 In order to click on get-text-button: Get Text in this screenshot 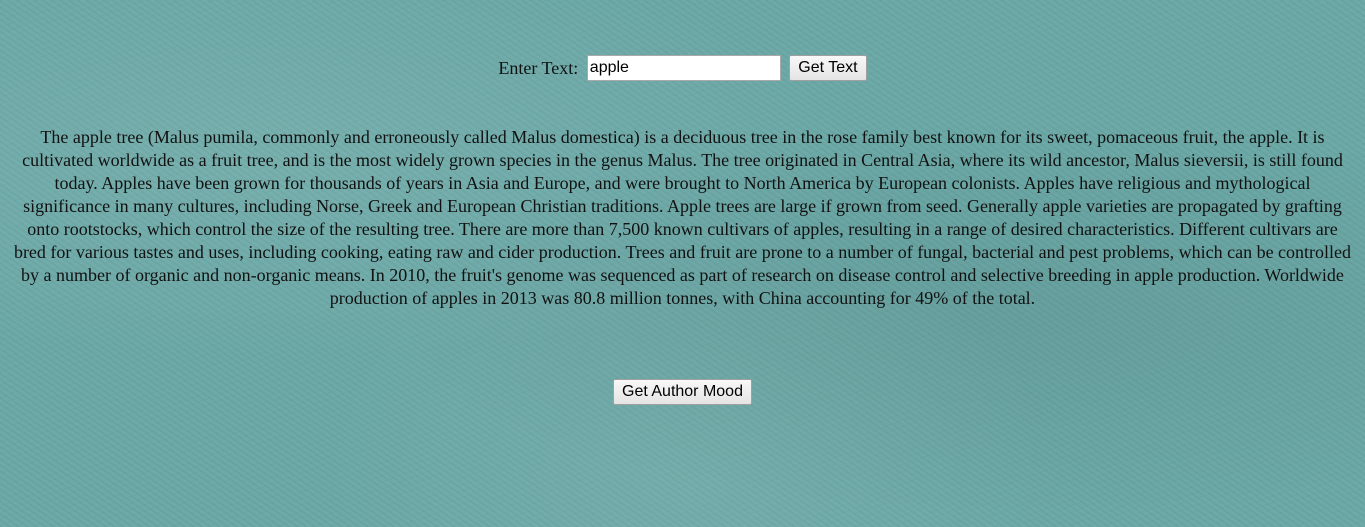, I will do `click(828, 67)`.